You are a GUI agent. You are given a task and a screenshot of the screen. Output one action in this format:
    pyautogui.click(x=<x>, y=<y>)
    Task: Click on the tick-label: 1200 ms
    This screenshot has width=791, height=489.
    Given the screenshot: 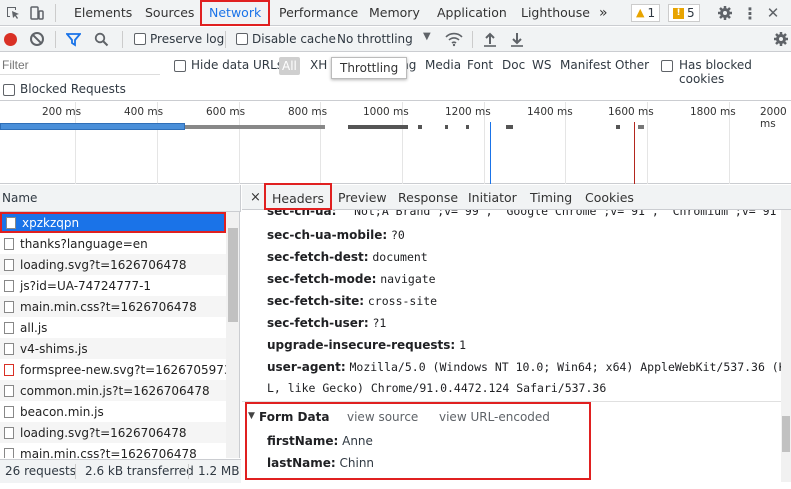 What is the action you would take?
    pyautogui.click(x=468, y=112)
    